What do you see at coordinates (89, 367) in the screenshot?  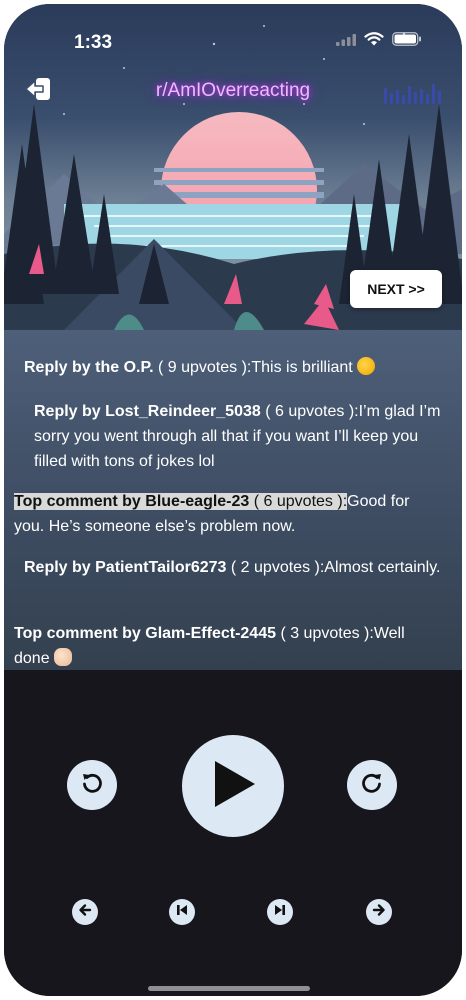 I see `comment-author: Reply by the O.P.` at bounding box center [89, 367].